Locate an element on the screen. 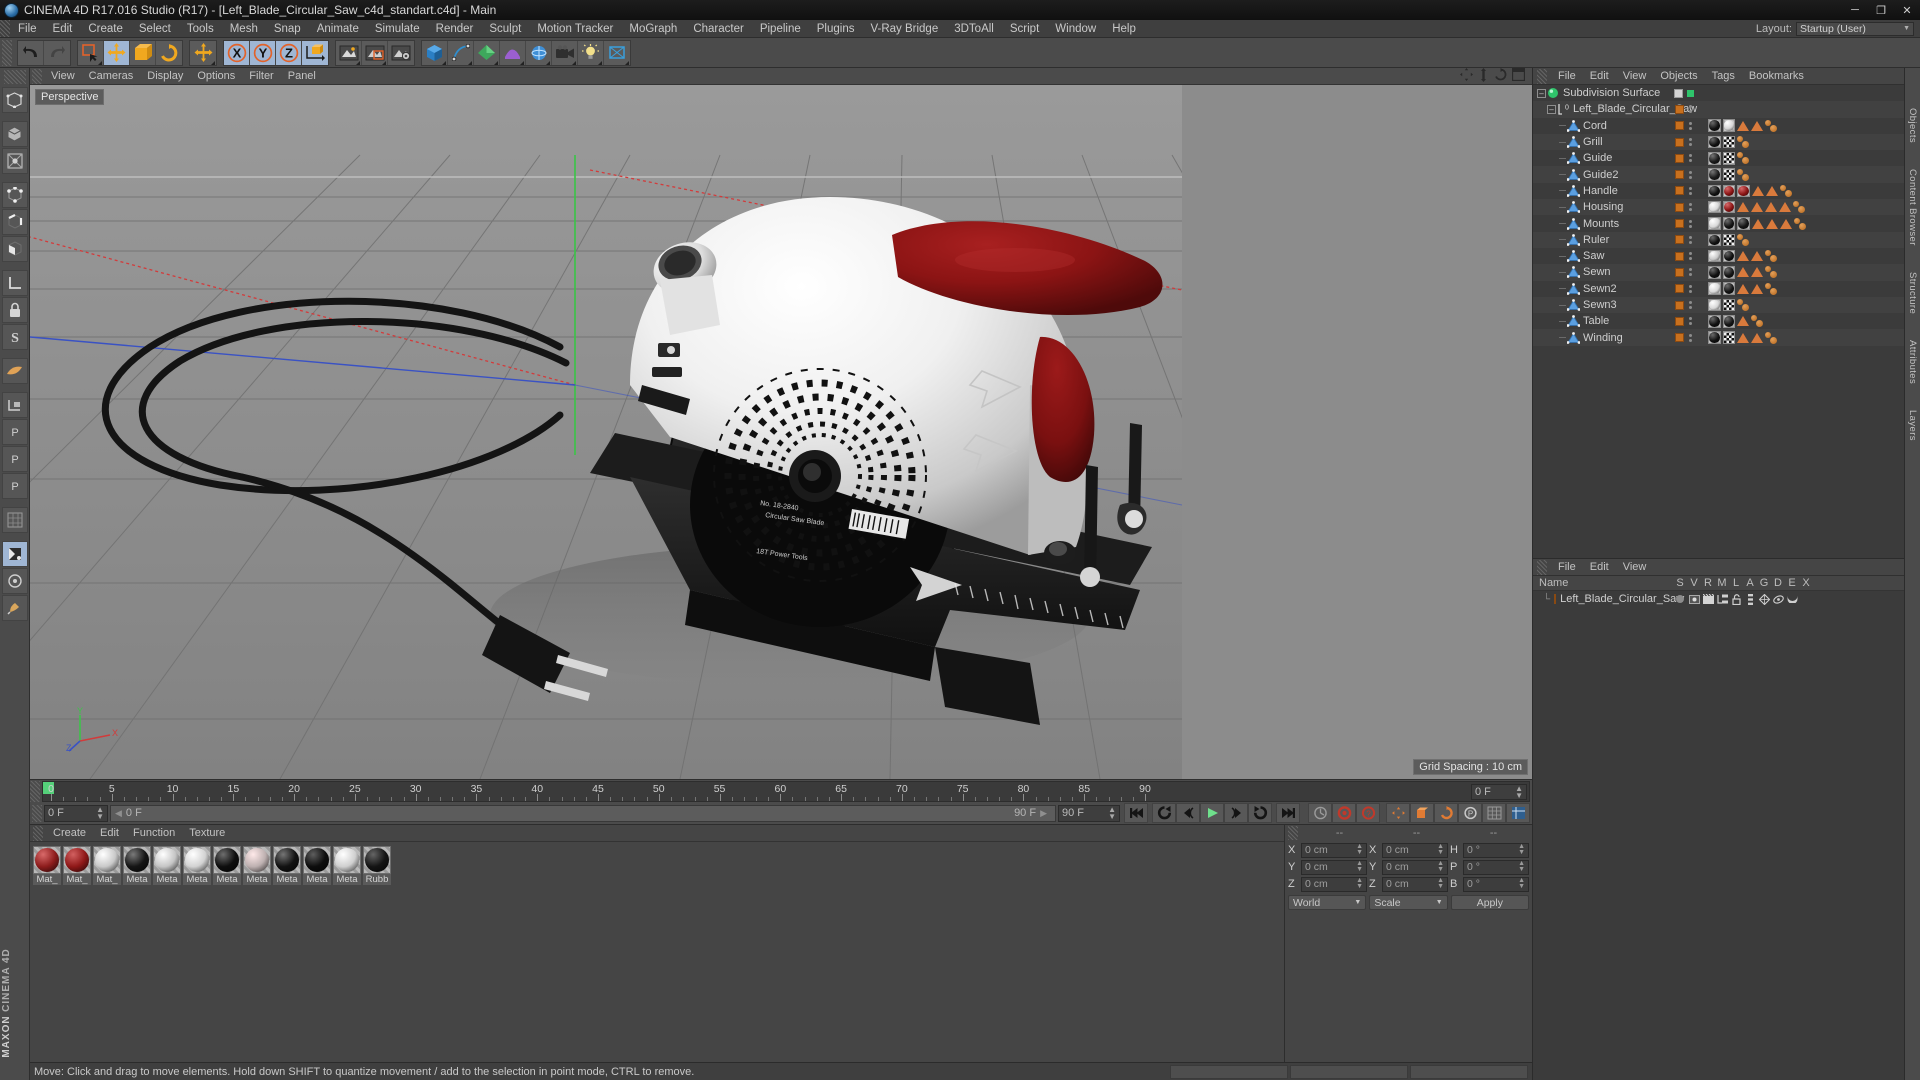  size-y-field: 0 cm ▲ ▼ is located at coordinates (1415, 867).